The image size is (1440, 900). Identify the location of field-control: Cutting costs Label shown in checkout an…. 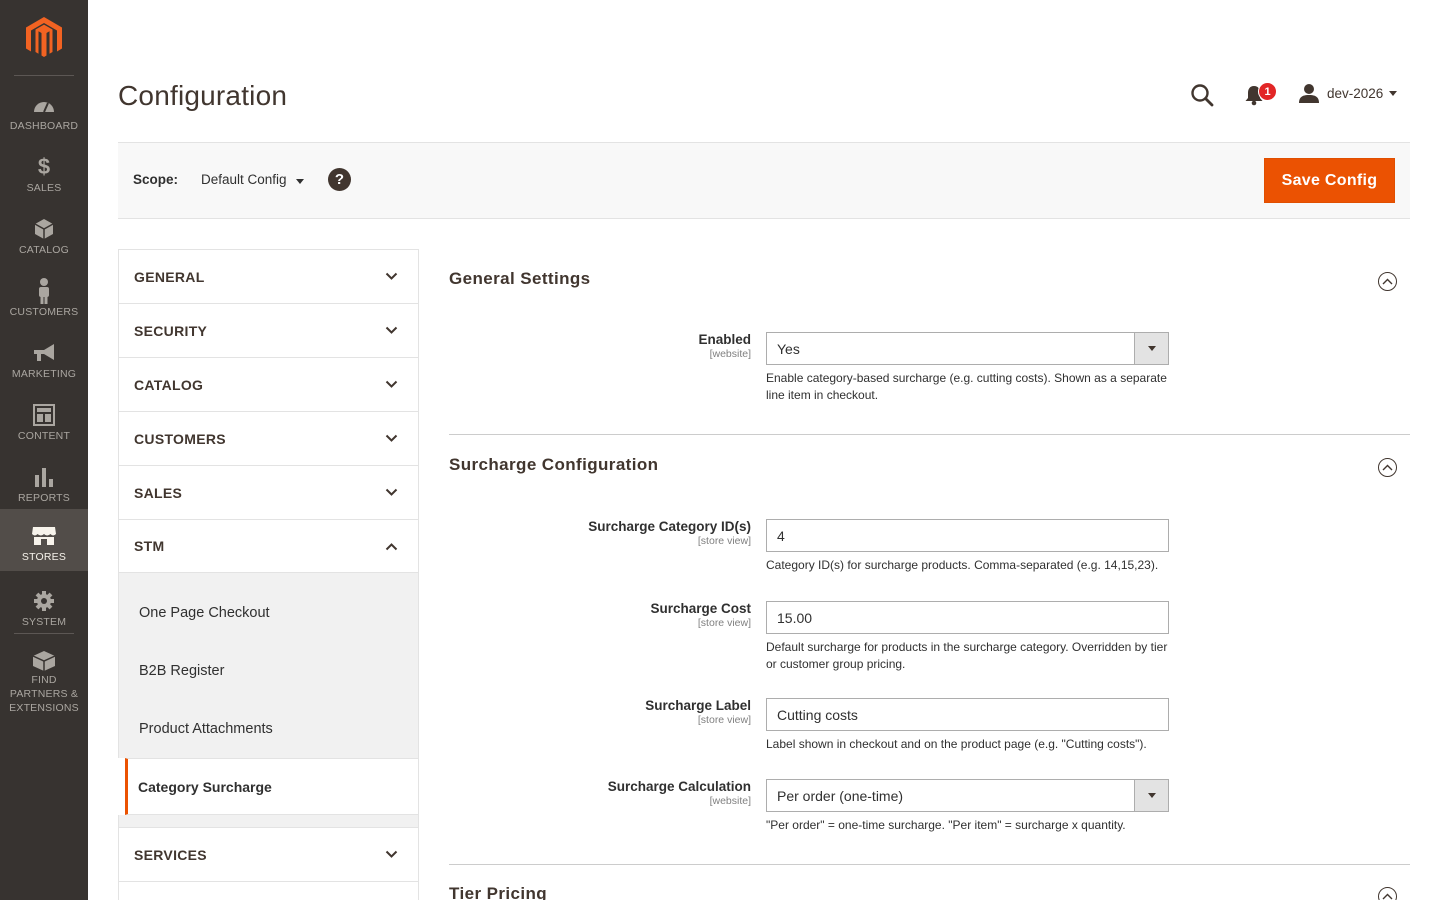
(967, 725).